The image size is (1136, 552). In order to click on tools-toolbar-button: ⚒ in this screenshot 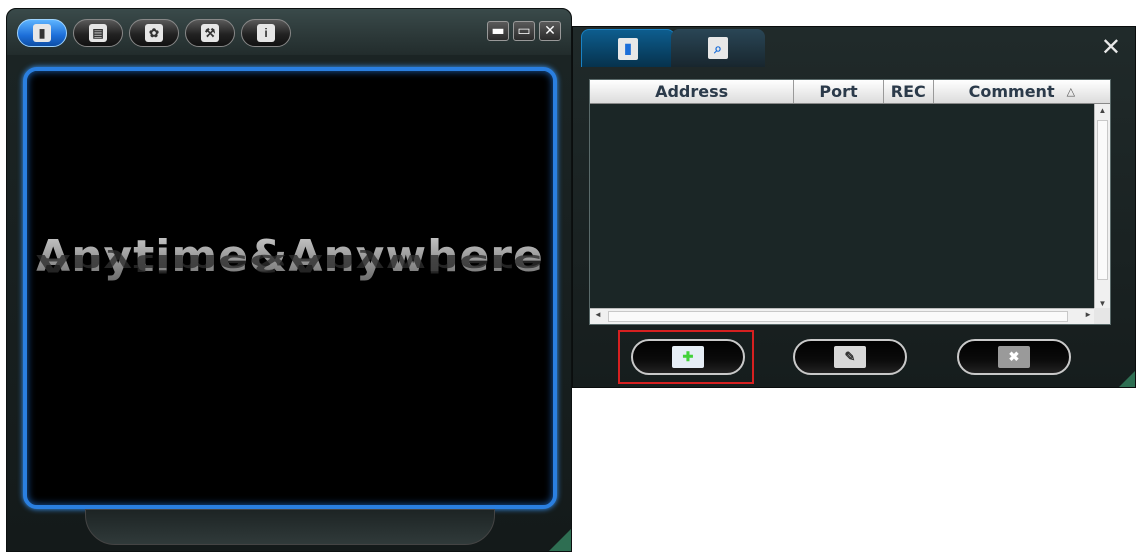, I will do `click(210, 33)`.